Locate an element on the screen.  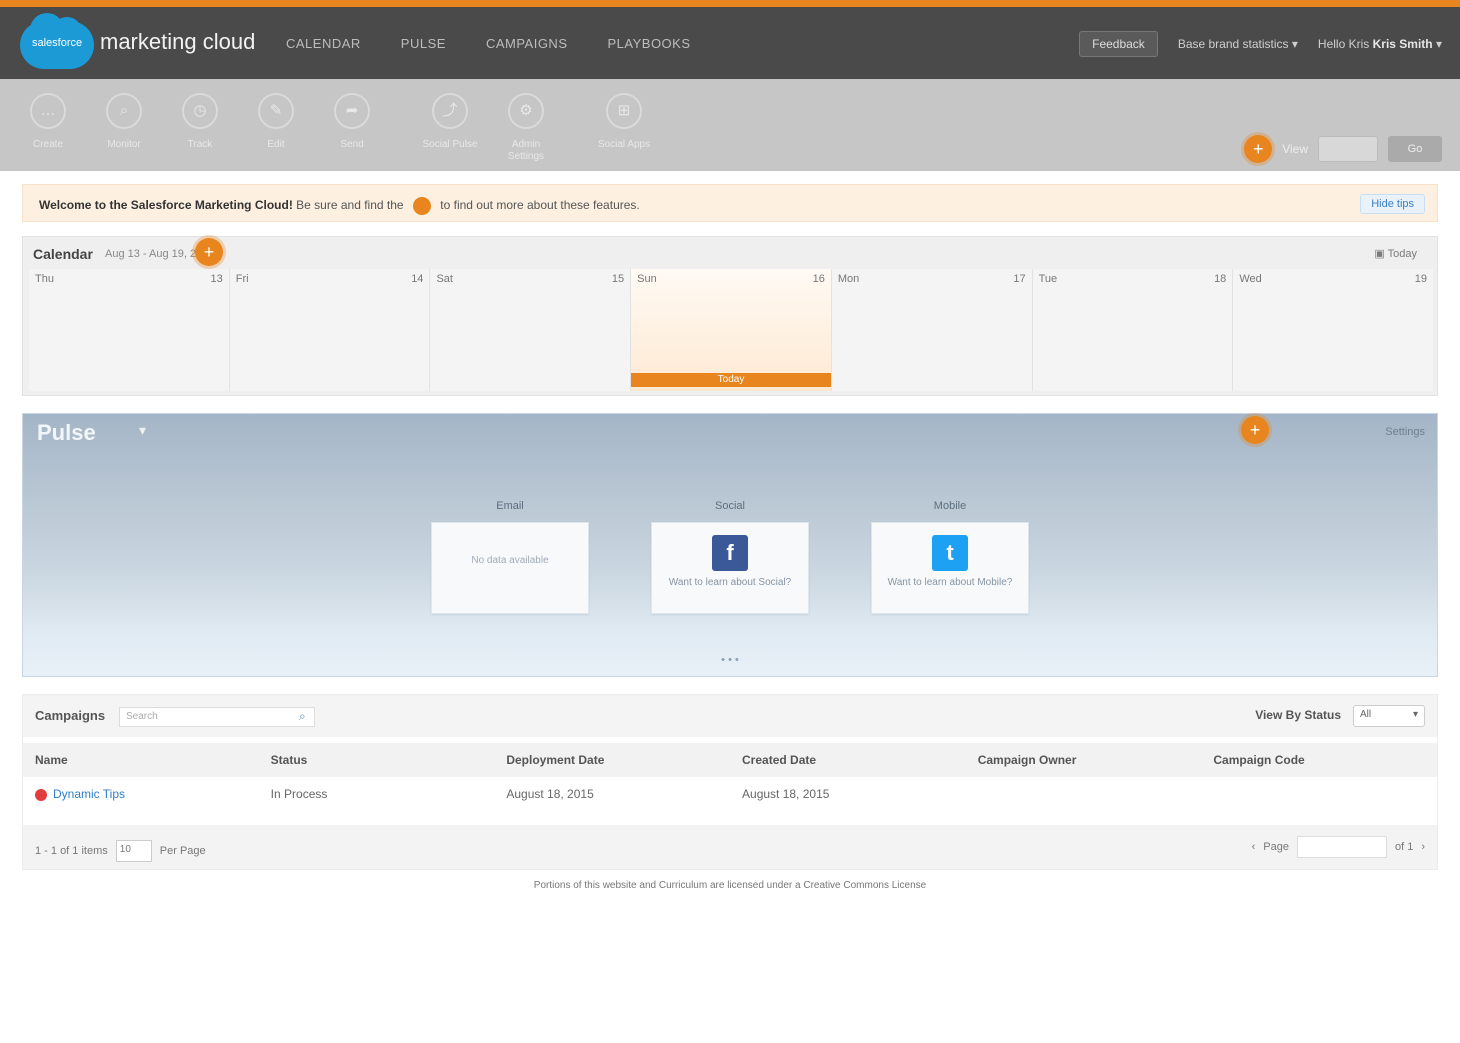
calendar-title: Calendar is located at coordinates (63, 254).